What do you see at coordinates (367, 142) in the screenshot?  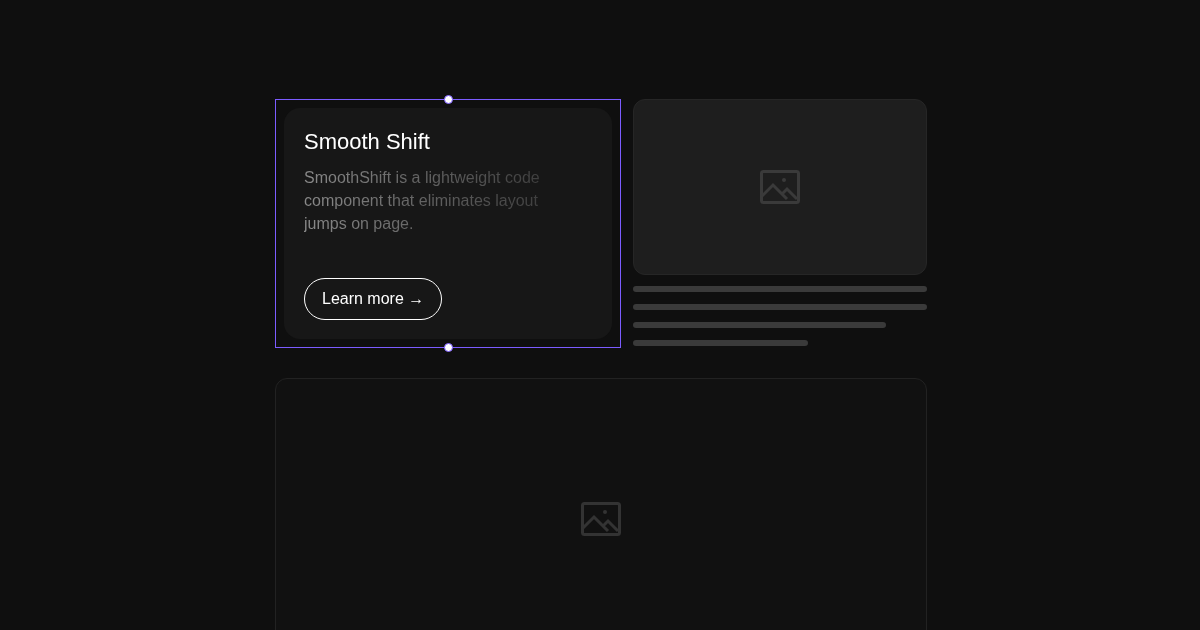 I see `card-title: Smooth Shift` at bounding box center [367, 142].